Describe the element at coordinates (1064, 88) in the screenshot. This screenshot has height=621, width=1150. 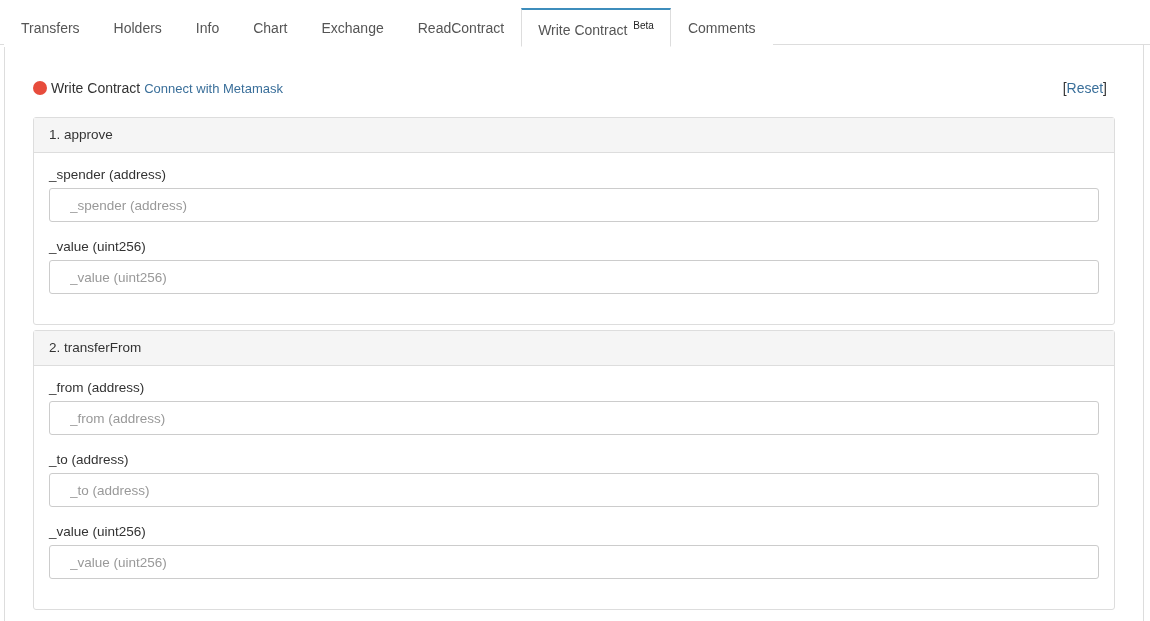
I see `bracket: [` at that location.